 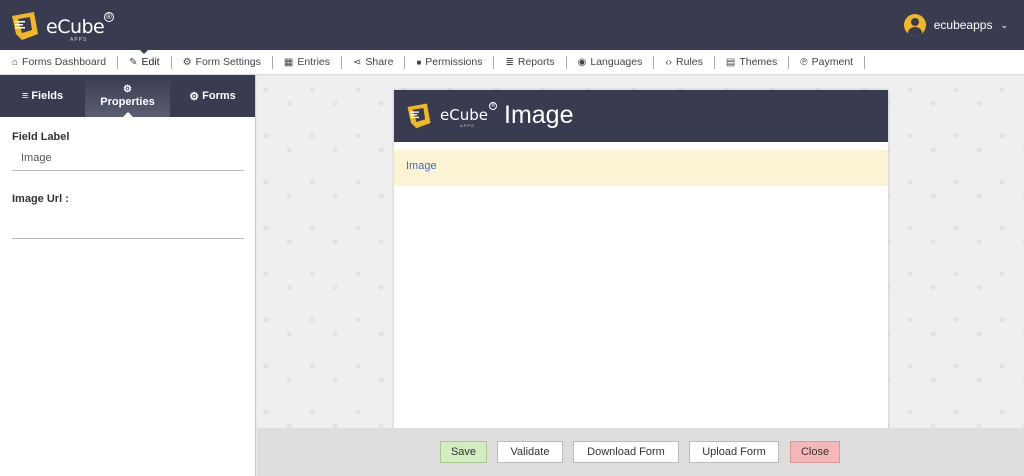 What do you see at coordinates (616, 62) in the screenshot?
I see `nav-label: Languages` at bounding box center [616, 62].